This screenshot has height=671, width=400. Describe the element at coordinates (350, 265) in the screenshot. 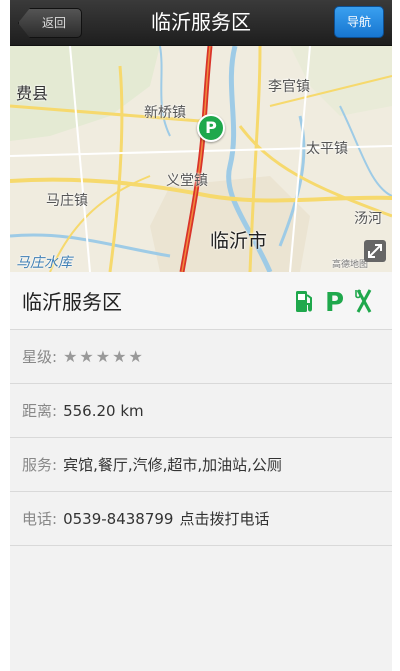

I see `map-provider-logo: 高德地图` at that location.